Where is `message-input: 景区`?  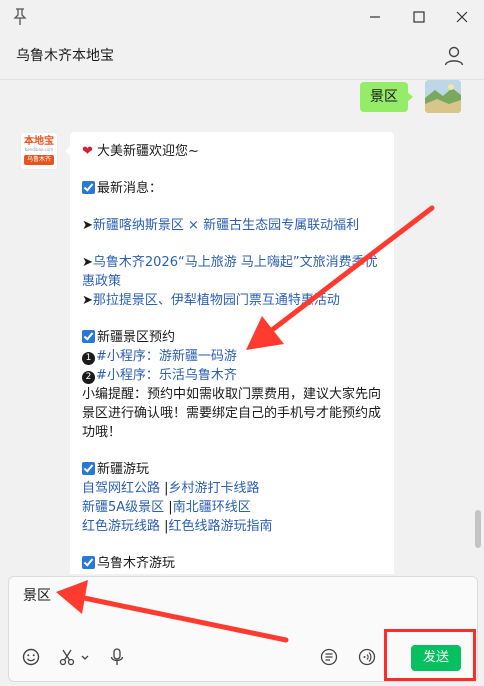 message-input: 景区 is located at coordinates (37, 595).